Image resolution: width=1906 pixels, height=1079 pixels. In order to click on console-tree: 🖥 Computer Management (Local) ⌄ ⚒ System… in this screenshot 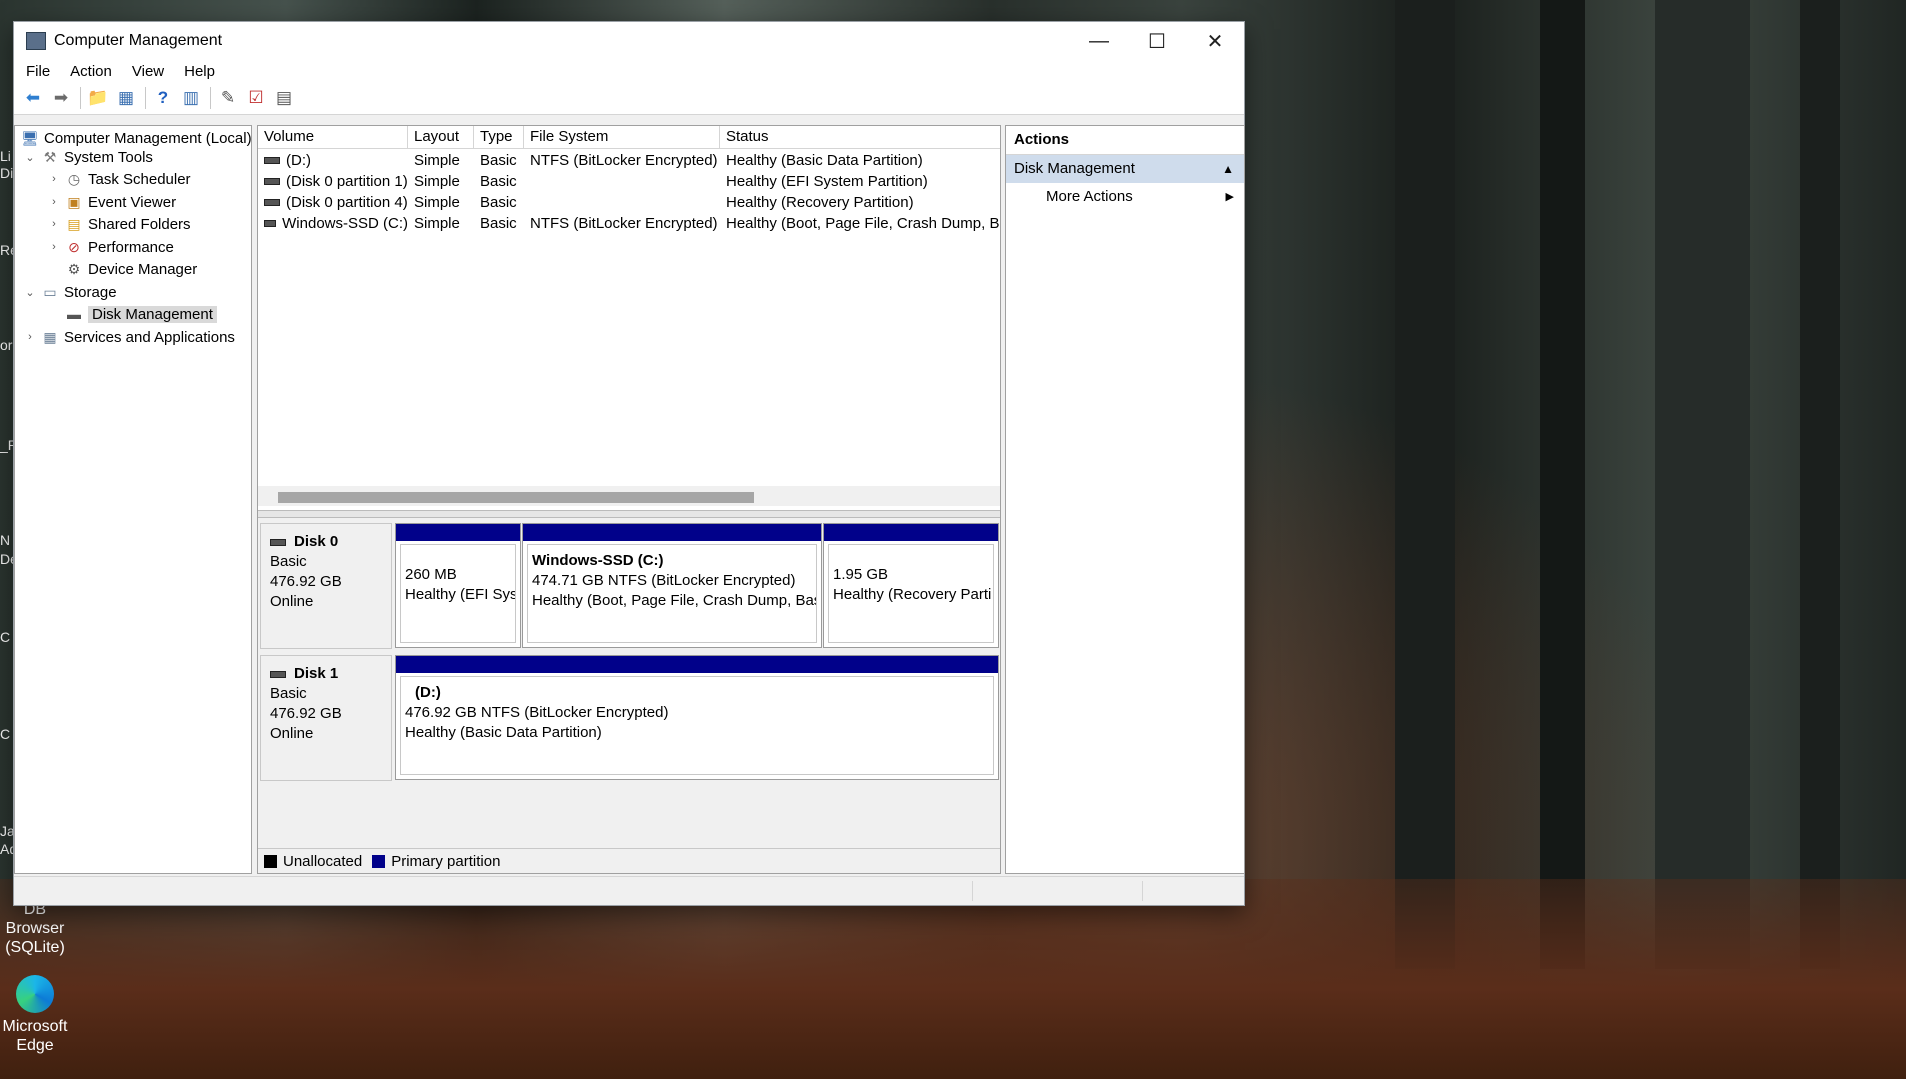, I will do `click(133, 499)`.